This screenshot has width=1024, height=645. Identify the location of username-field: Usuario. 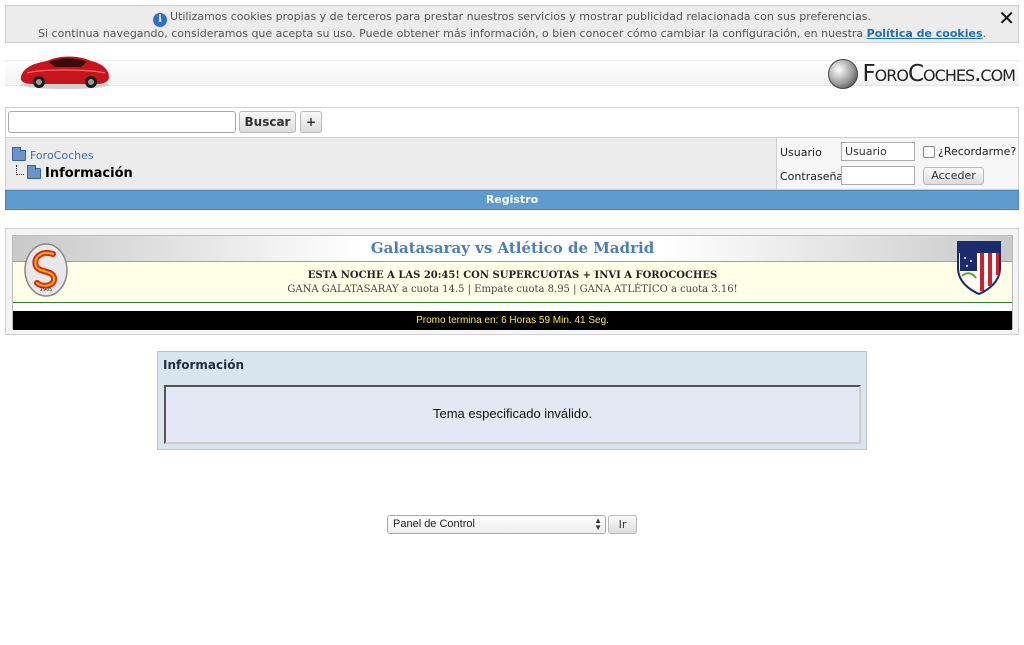
(878, 151).